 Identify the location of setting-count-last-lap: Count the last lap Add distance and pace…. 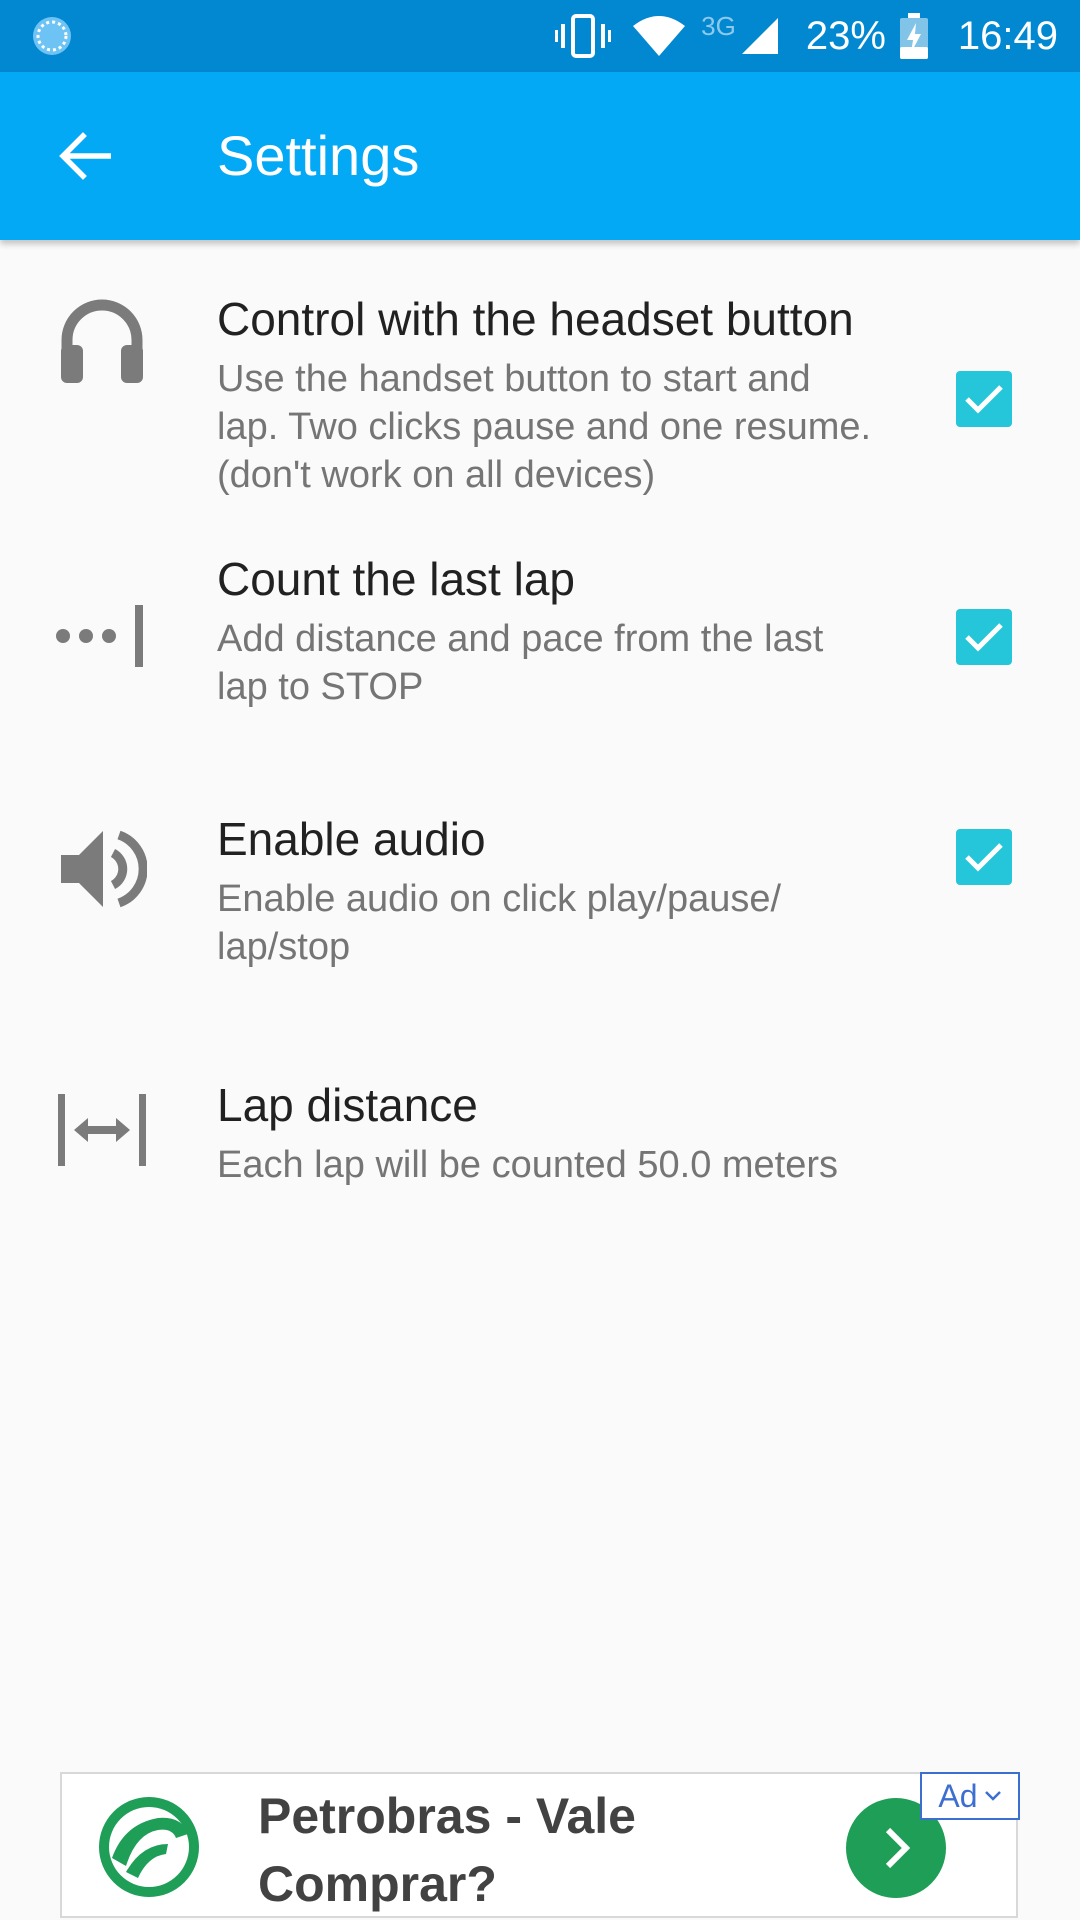
(540, 678).